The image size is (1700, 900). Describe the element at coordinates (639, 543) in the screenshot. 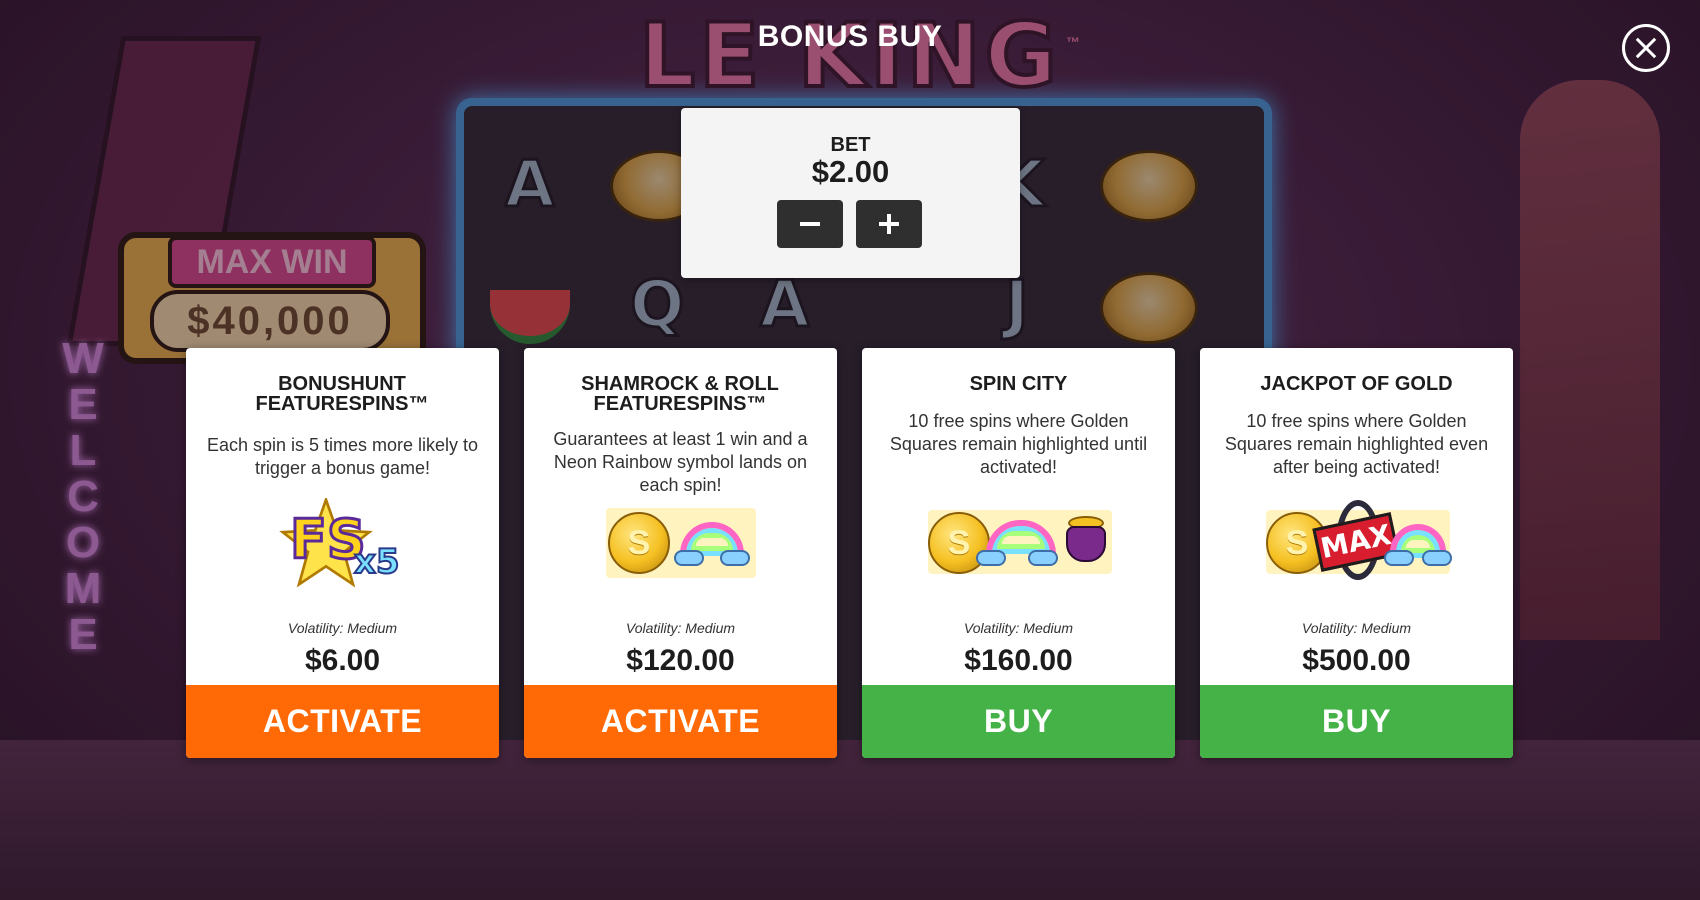

I see `gold-coin-icon: S` at that location.